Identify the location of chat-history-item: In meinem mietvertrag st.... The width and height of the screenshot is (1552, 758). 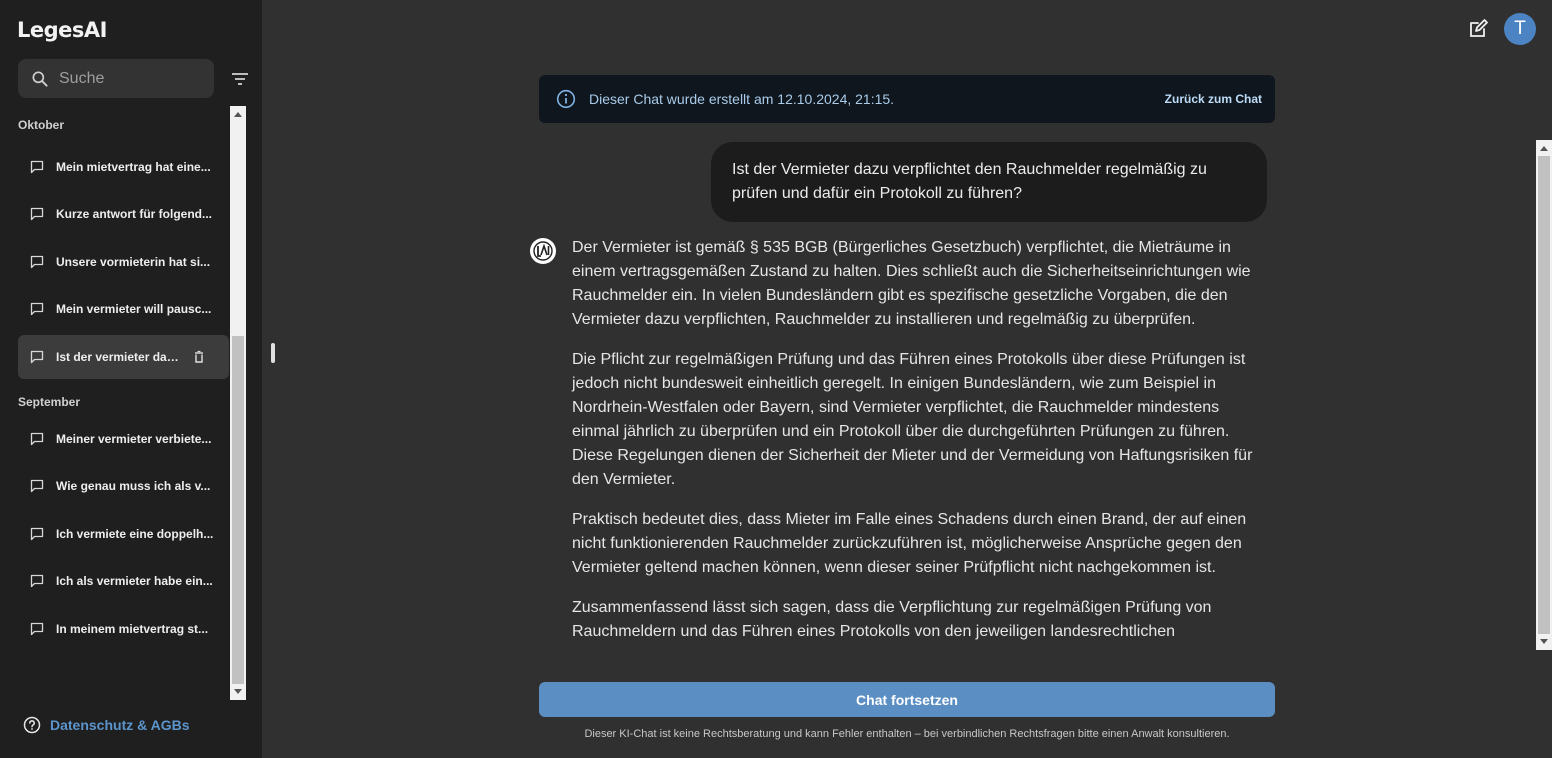
(123, 629).